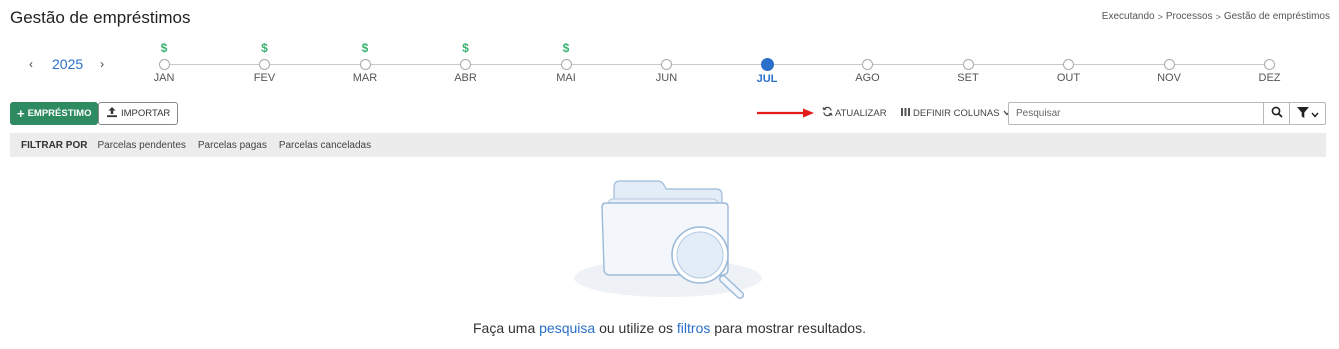 This screenshot has height=349, width=1339. I want to click on month-label: MAI, so click(566, 78).